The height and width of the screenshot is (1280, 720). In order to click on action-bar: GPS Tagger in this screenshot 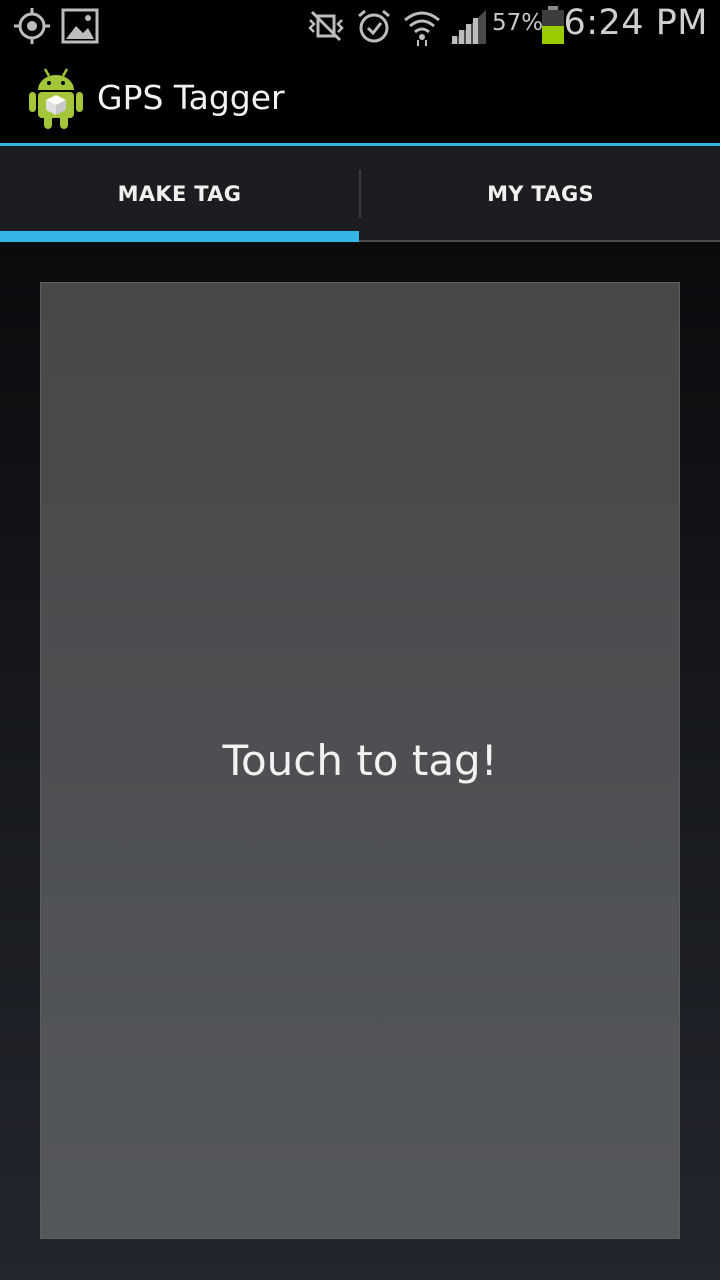, I will do `click(360, 96)`.